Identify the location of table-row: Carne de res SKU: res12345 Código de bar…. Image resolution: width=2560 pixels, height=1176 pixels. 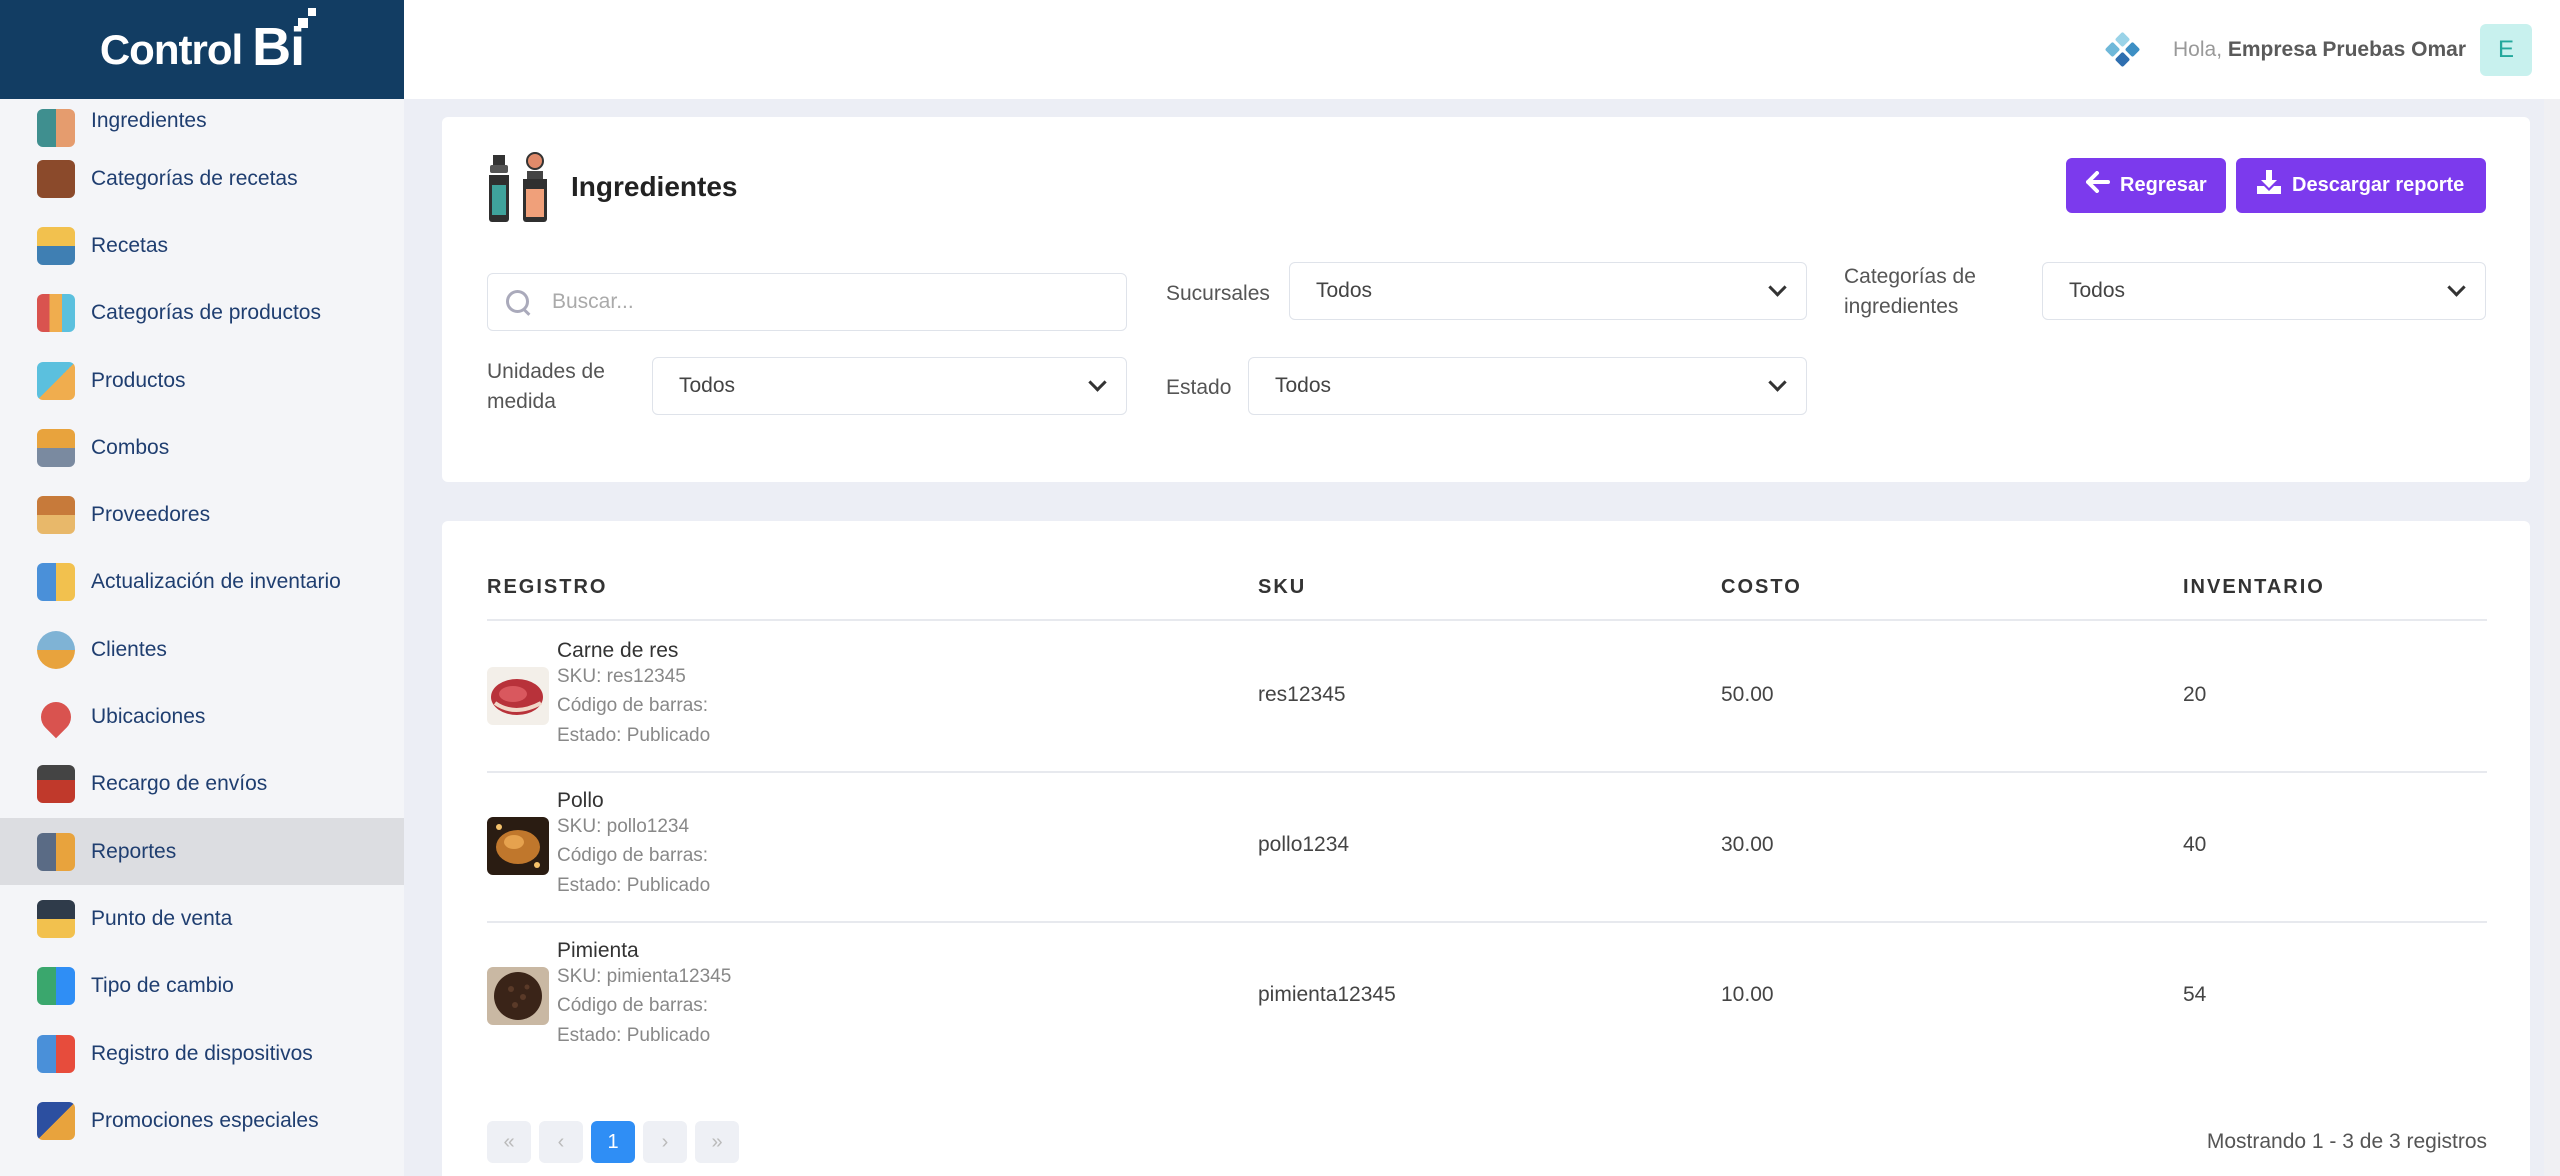
(1487, 696).